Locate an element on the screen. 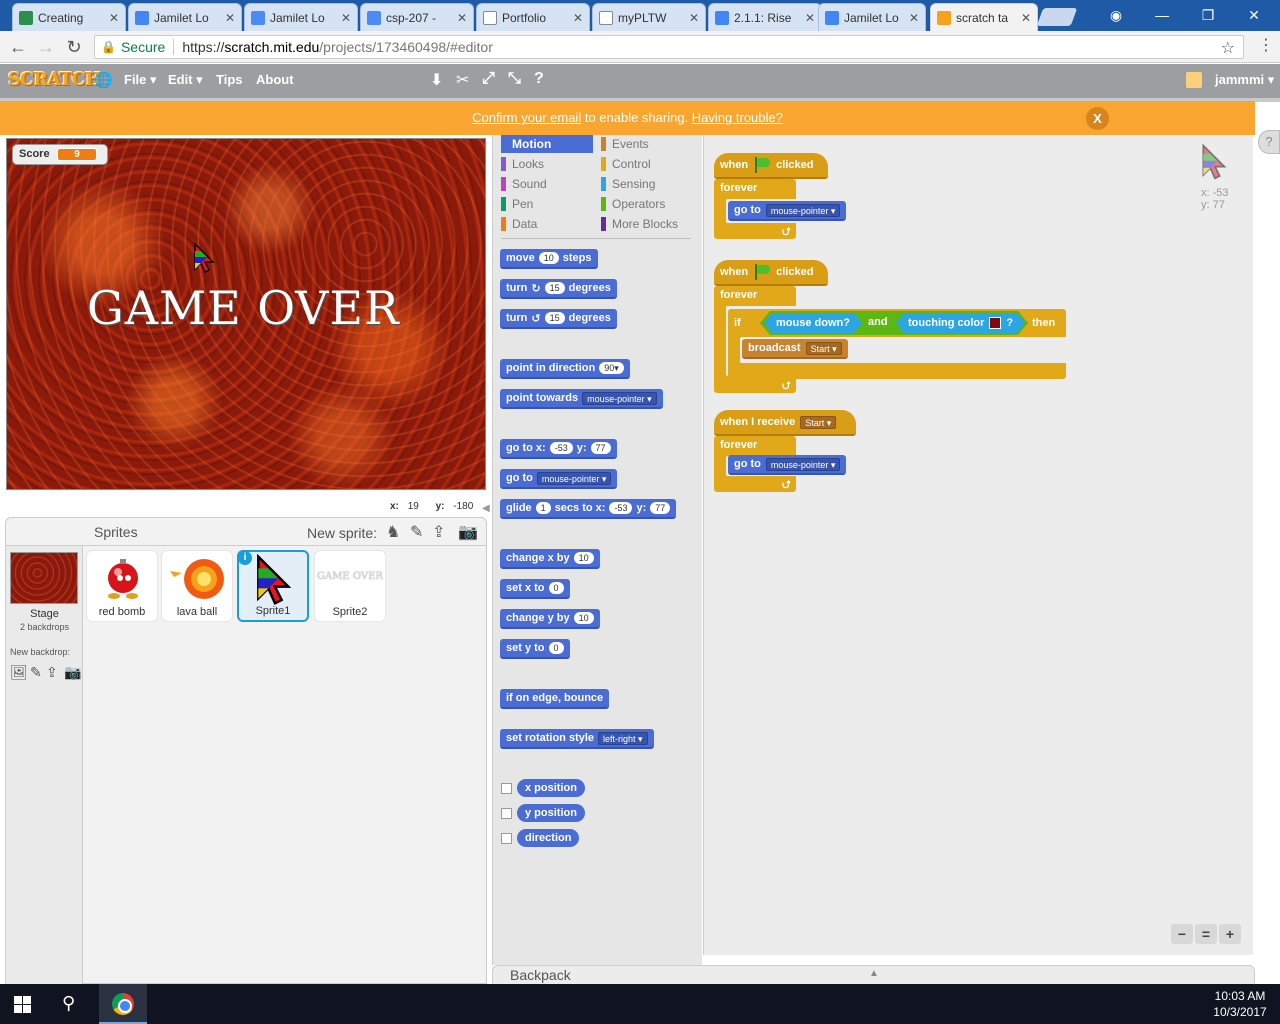 This screenshot has height=1024, width=1280. category-more-blocks: More Blocks is located at coordinates (647, 224).